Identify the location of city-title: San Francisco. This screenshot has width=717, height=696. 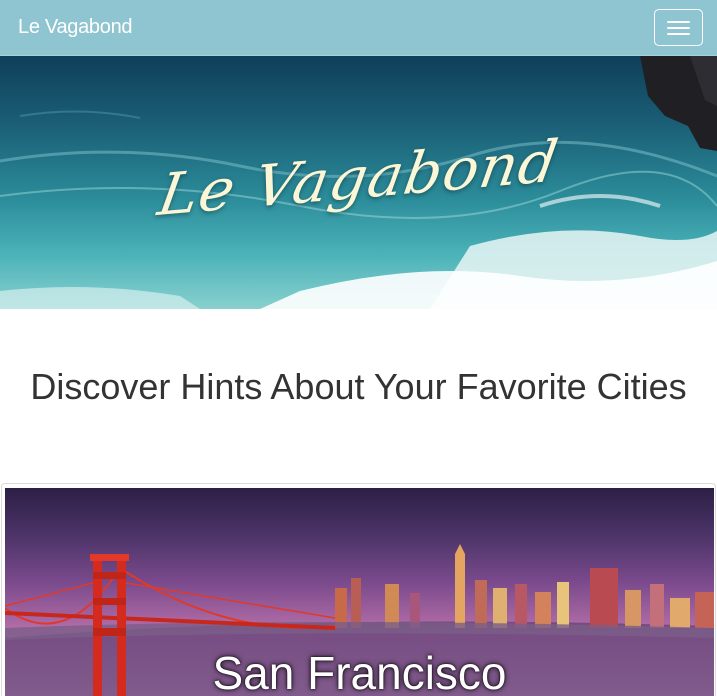
(359, 671).